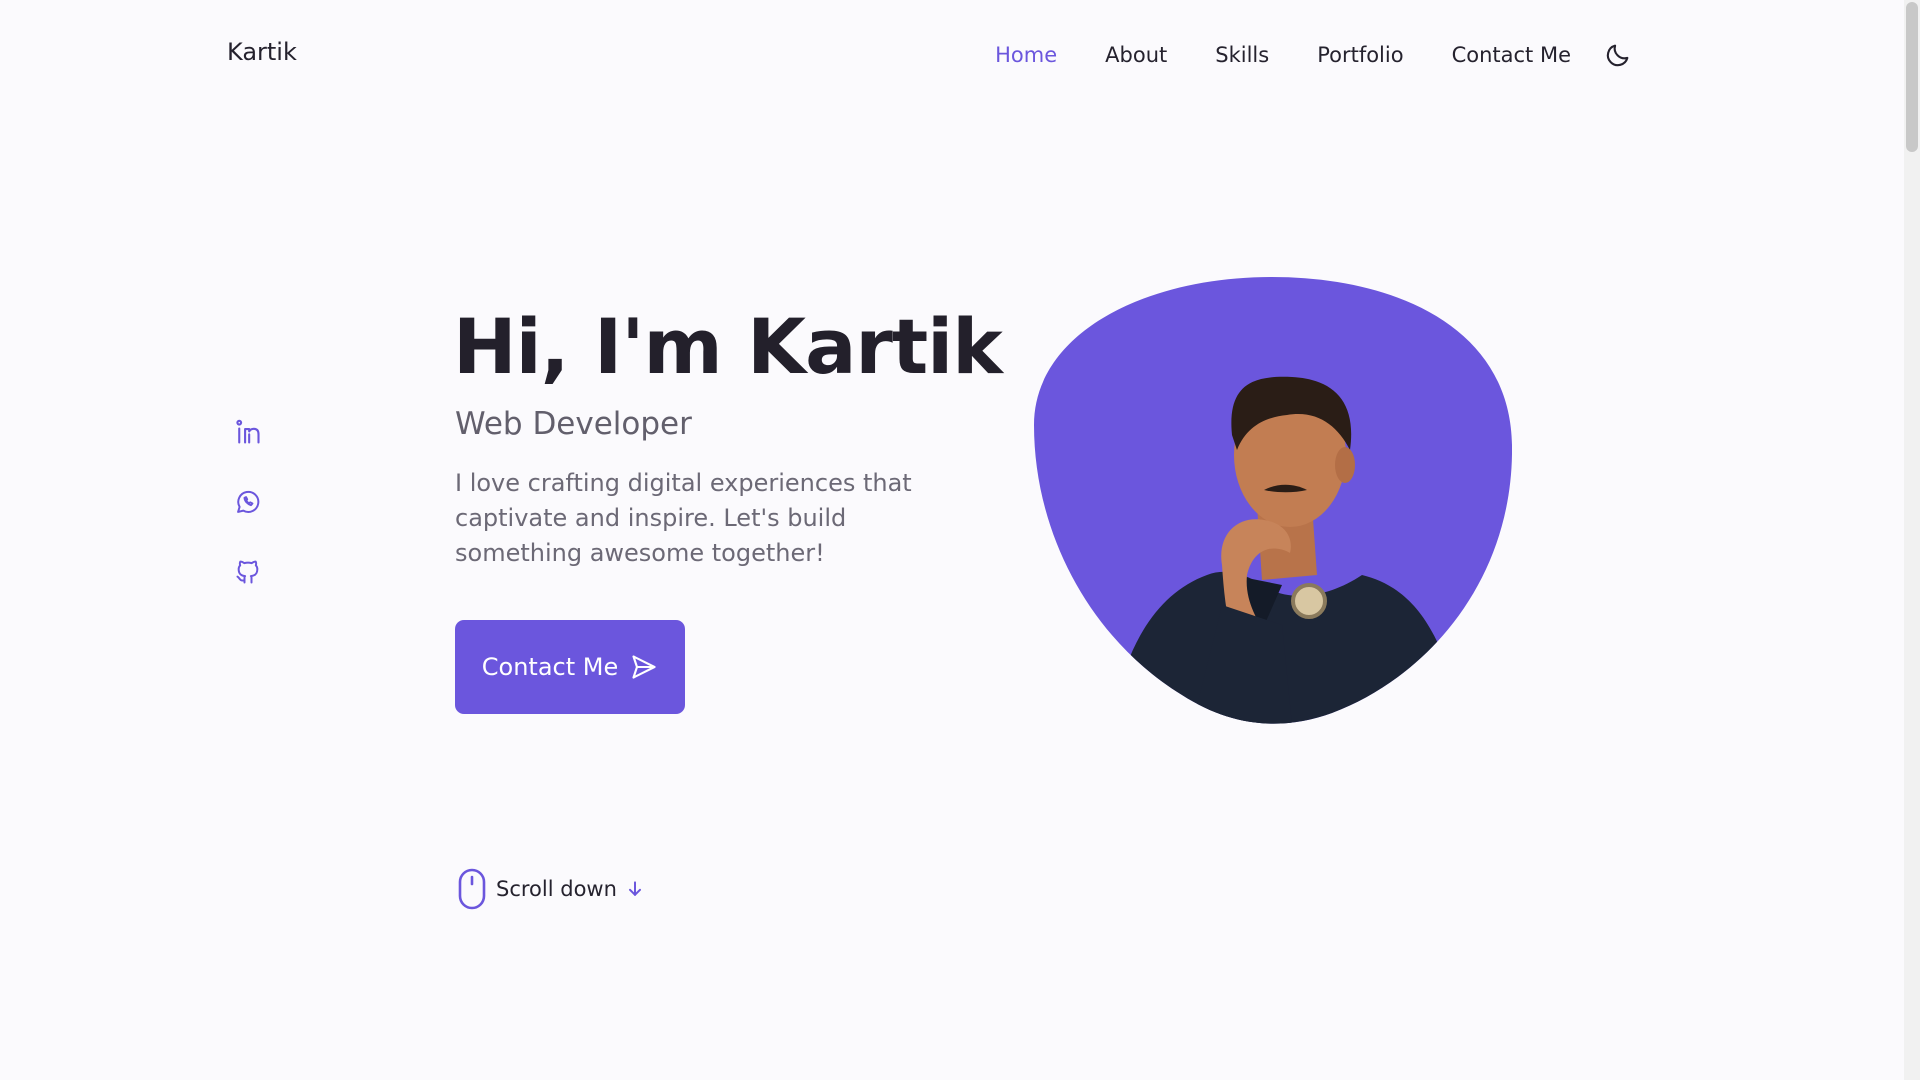 The image size is (1920, 1080). What do you see at coordinates (1026, 55) in the screenshot?
I see `nav-home: Home` at bounding box center [1026, 55].